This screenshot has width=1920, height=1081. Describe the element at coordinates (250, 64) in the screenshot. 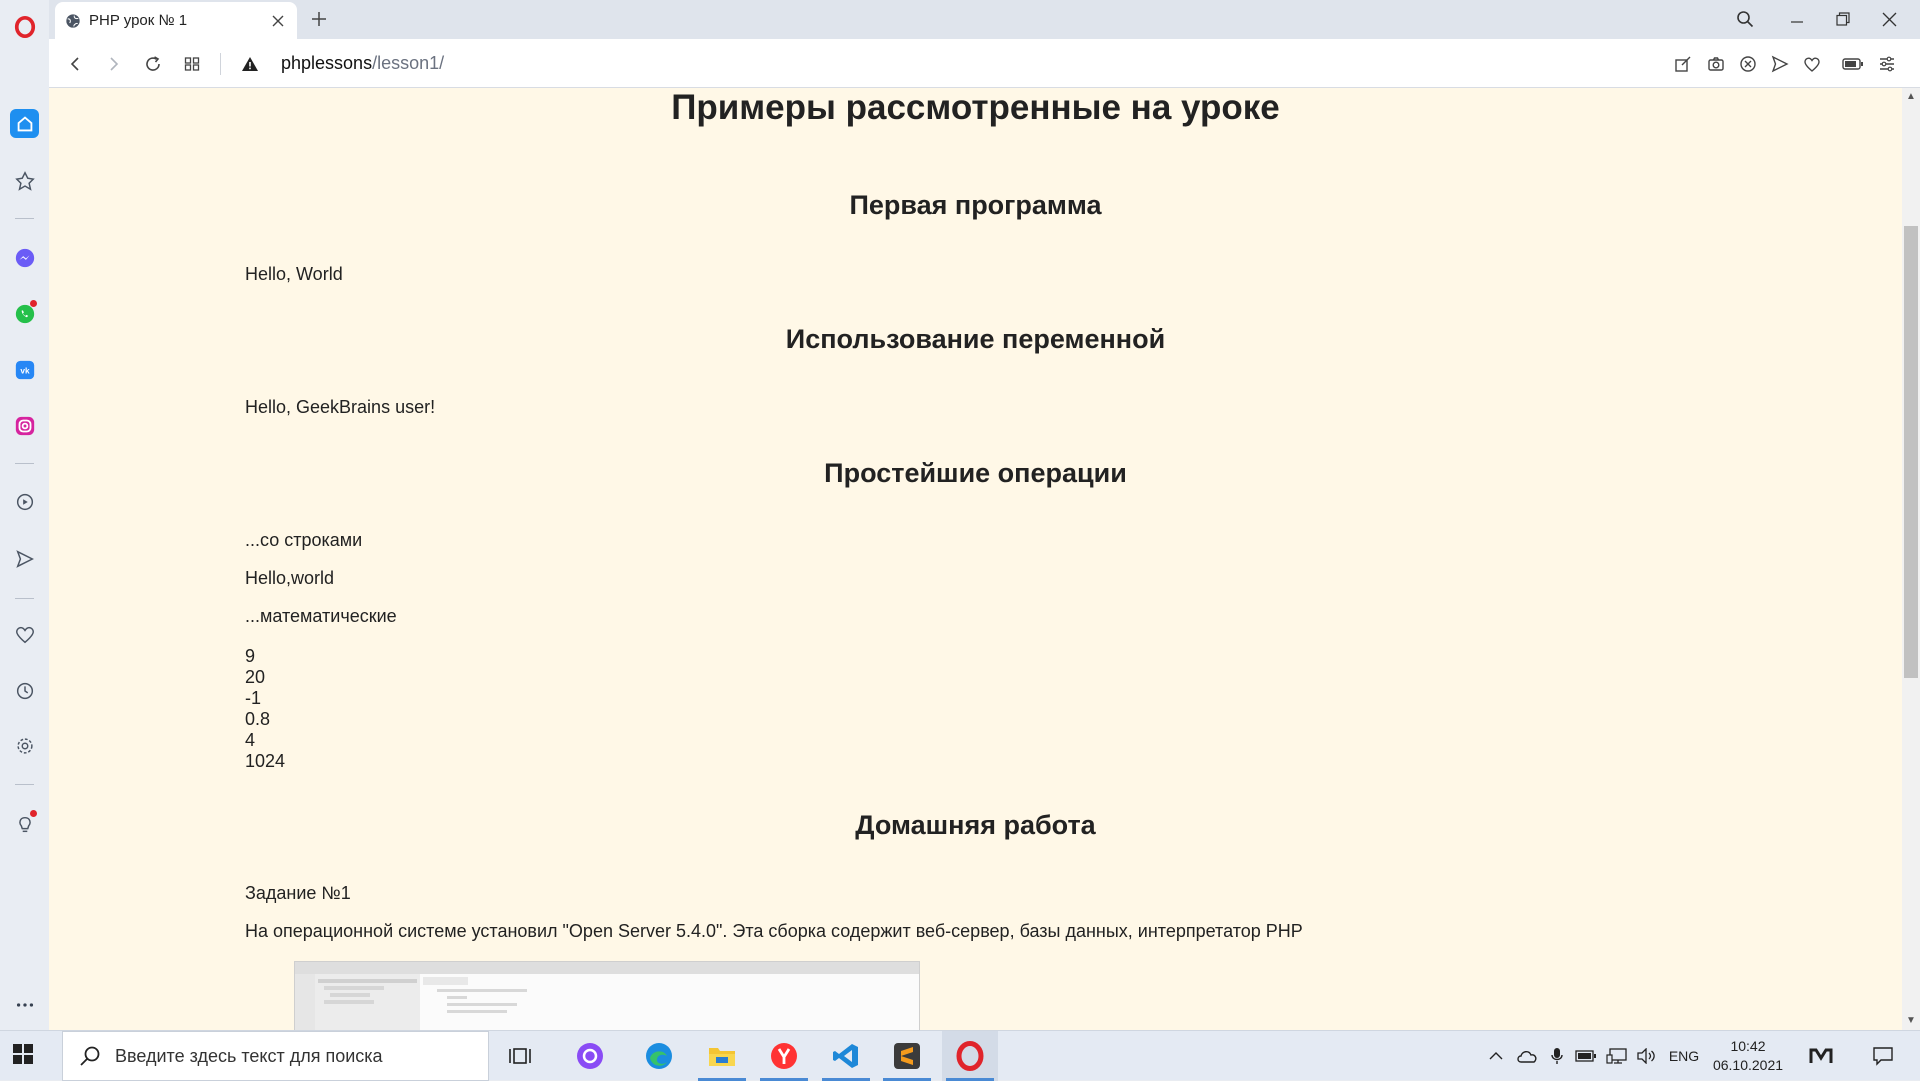

I see `not-secure-warning-icon` at that location.